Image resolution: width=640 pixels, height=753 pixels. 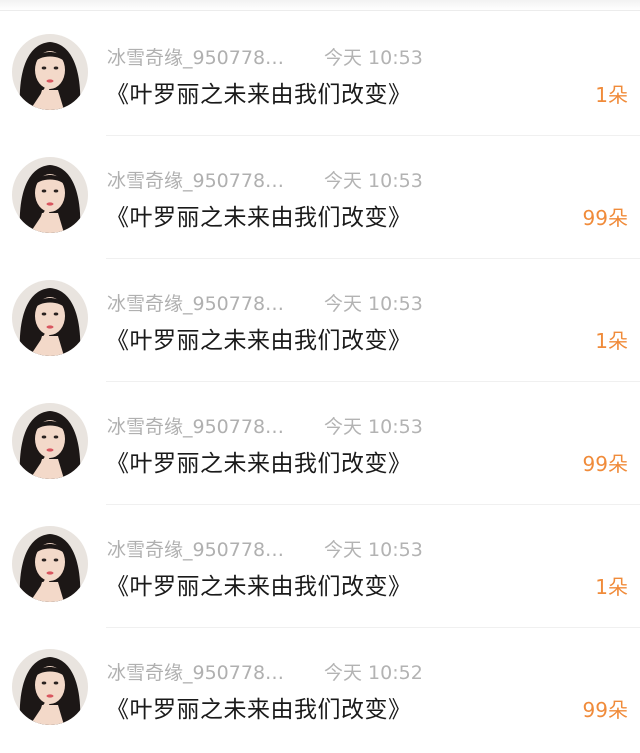 I want to click on item-meta: 冰雪奇缘_950778… 今天 10:52, so click(x=265, y=671).